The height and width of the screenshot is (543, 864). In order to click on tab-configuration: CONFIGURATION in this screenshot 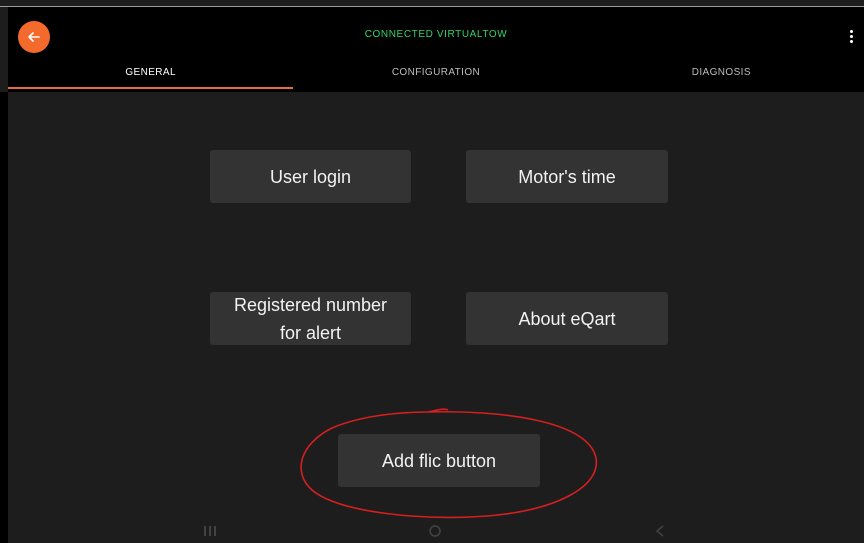, I will do `click(435, 77)`.